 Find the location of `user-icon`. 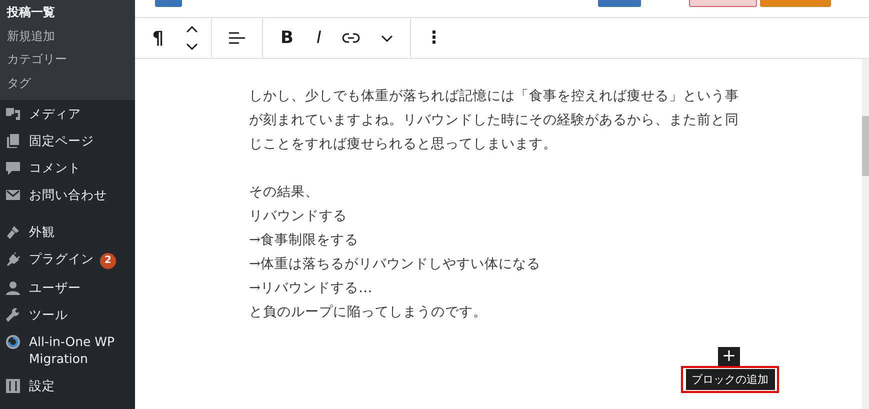

user-icon is located at coordinates (13, 288).